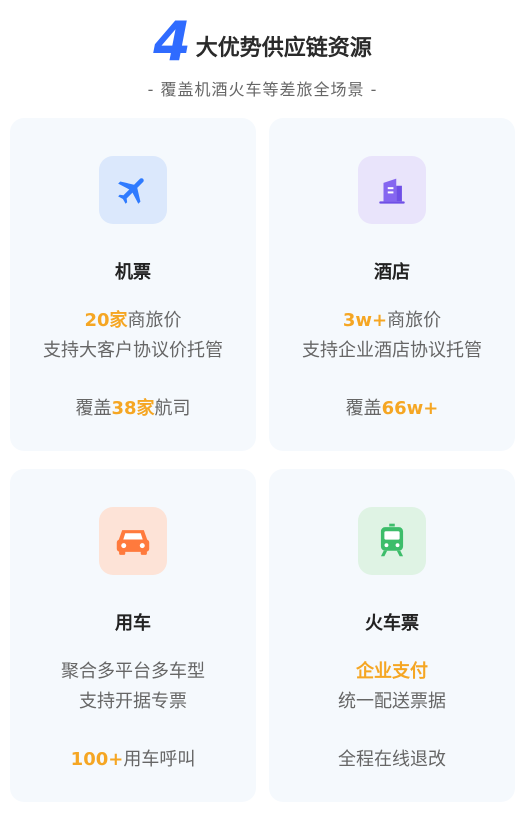 The image size is (525, 817). Describe the element at coordinates (392, 541) in the screenshot. I see `train-icon` at that location.